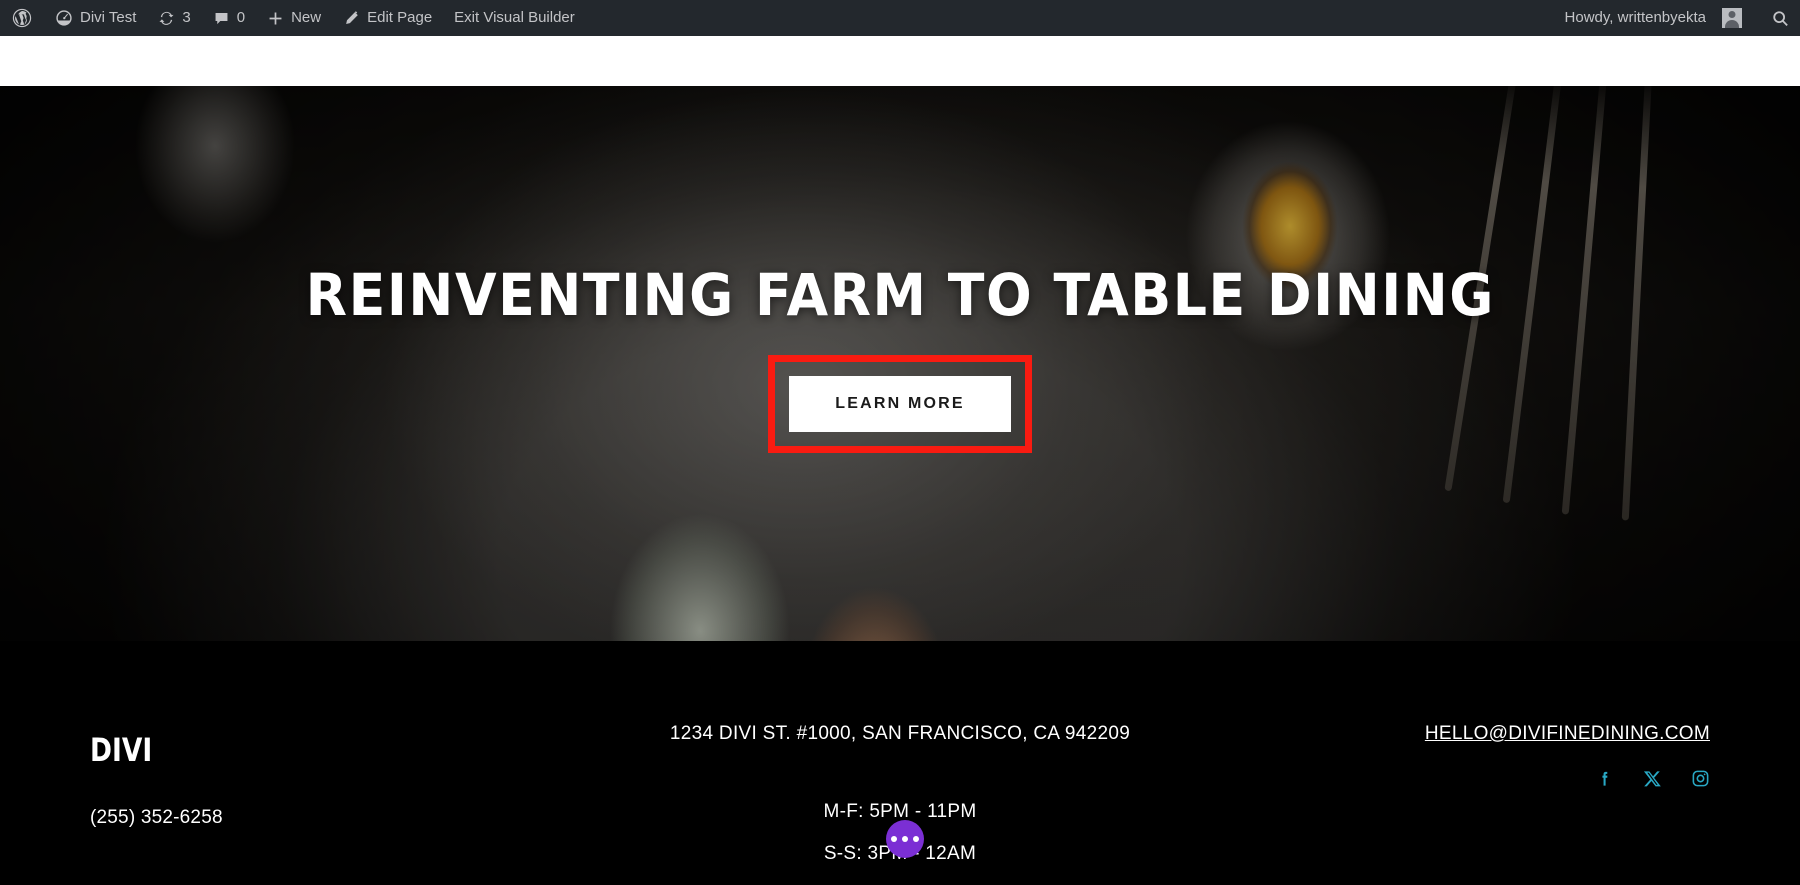 This screenshot has width=1800, height=885. What do you see at coordinates (221, 18) in the screenshot?
I see `comment-bubble-icon` at bounding box center [221, 18].